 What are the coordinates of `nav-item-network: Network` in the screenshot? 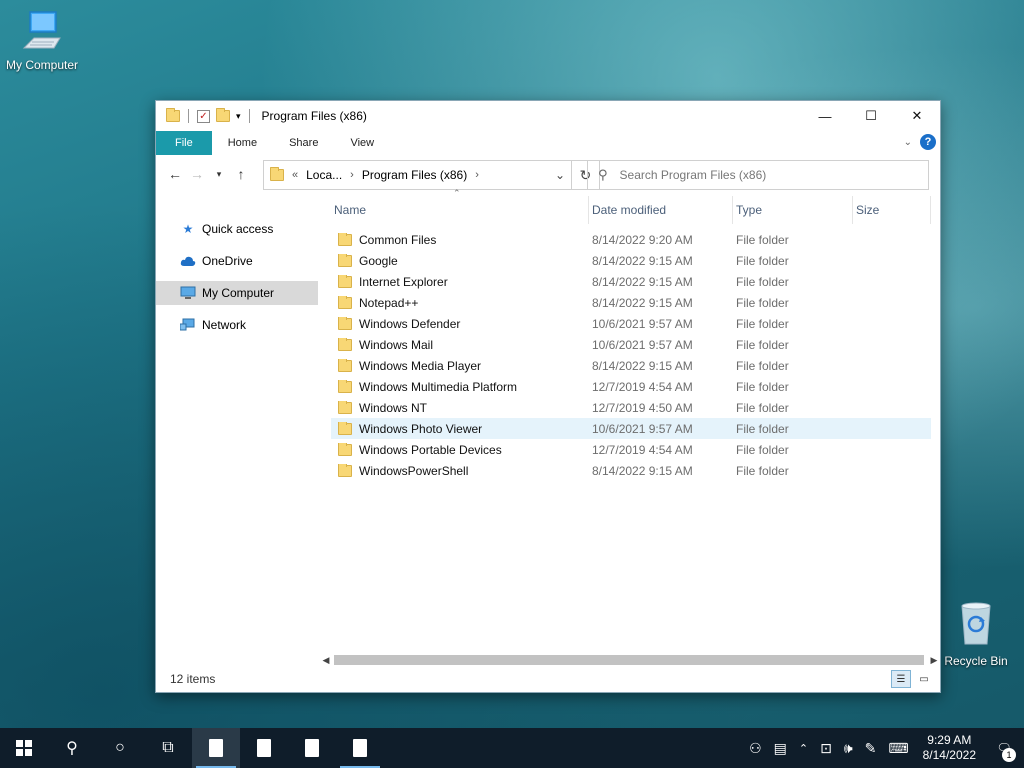 It's located at (237, 325).